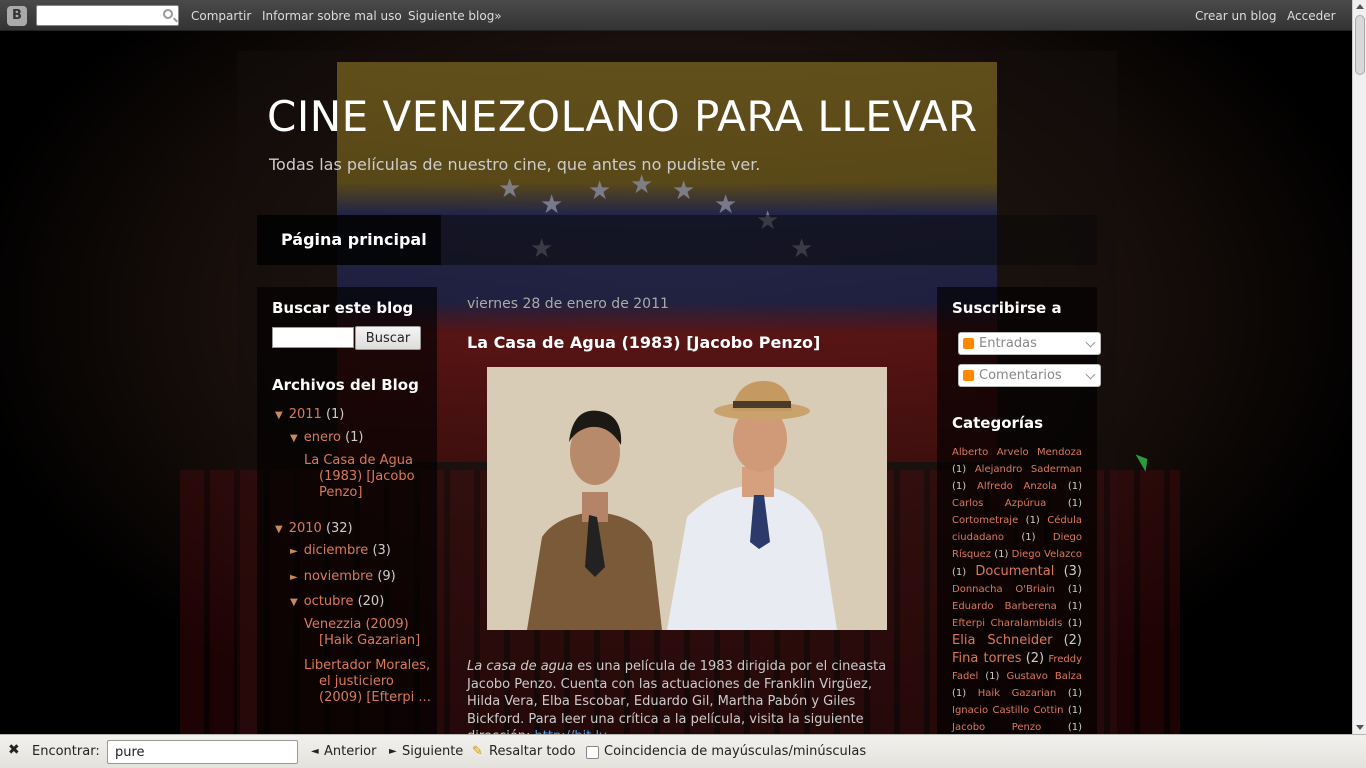 The image size is (1366, 768). Describe the element at coordinates (1017, 452) in the screenshot. I see `category-link: Alberto Arvelo Mendoza` at that location.